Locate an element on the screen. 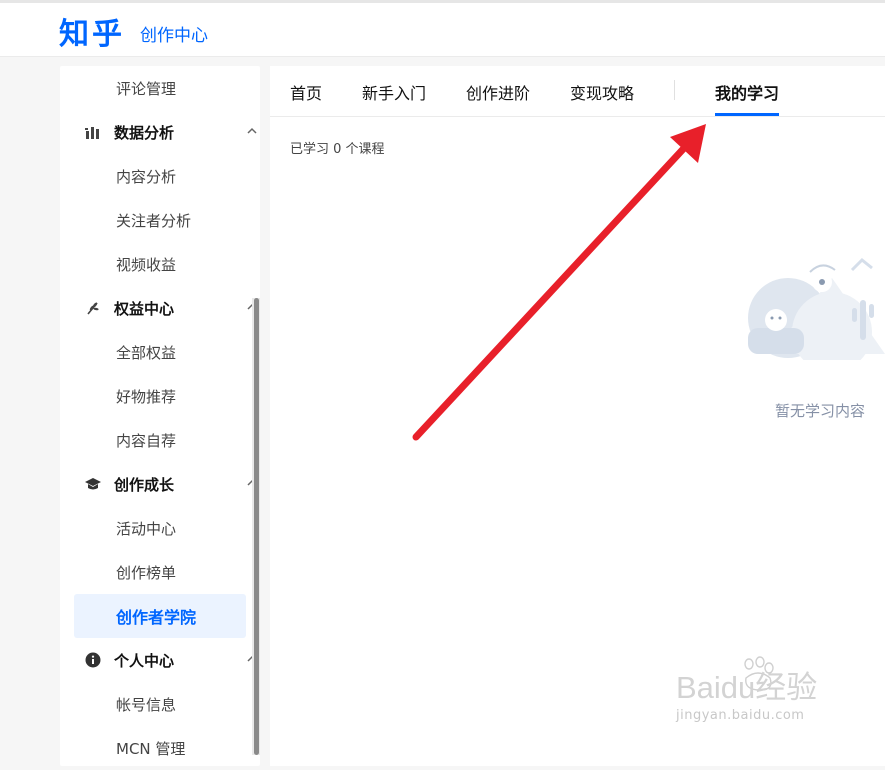 This screenshot has width=885, height=770. watermark-url: jingyan.baidu.com is located at coordinates (740, 715).